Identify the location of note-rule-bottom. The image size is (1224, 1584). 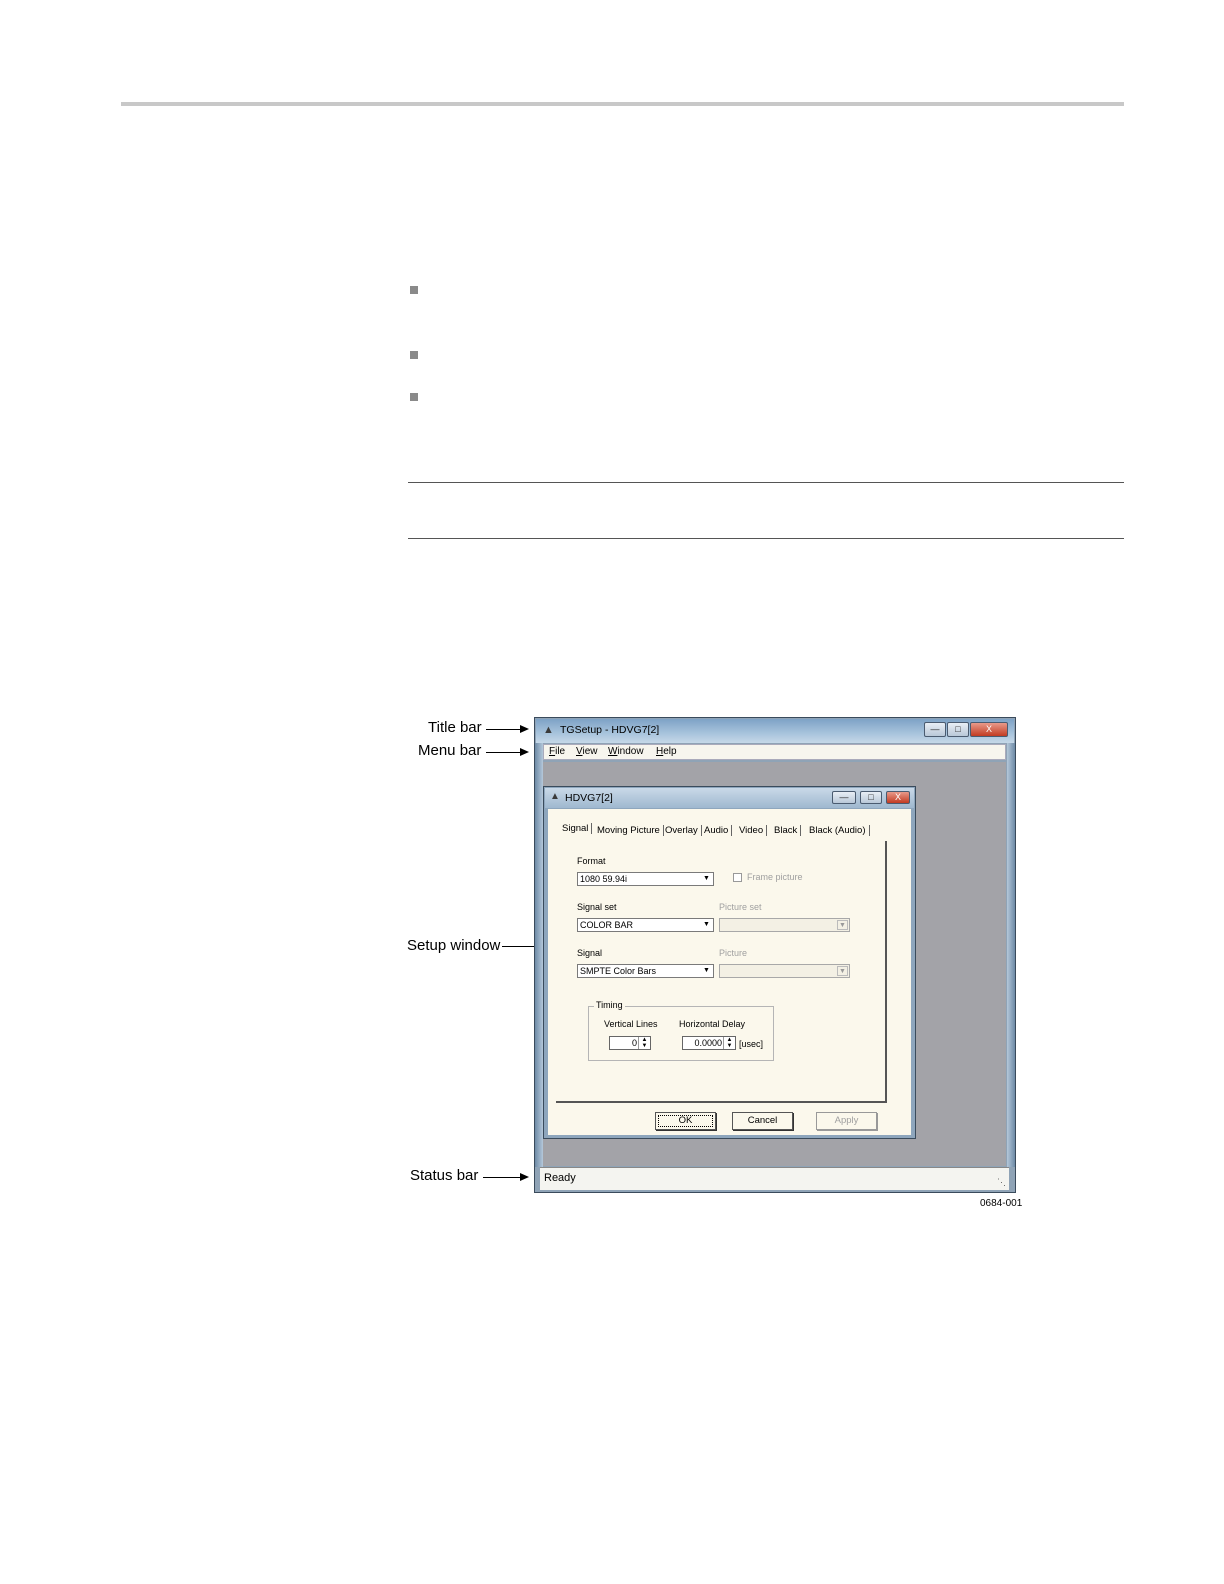
(766, 538).